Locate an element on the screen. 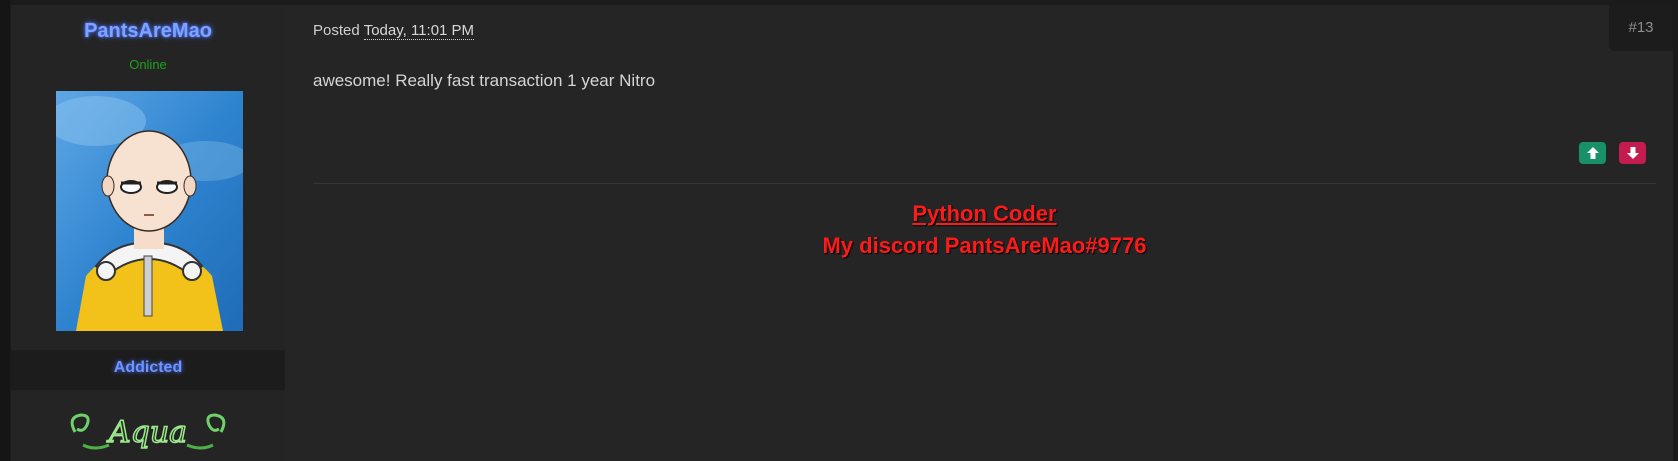  outer-border-right is located at coordinates (1675, 230).